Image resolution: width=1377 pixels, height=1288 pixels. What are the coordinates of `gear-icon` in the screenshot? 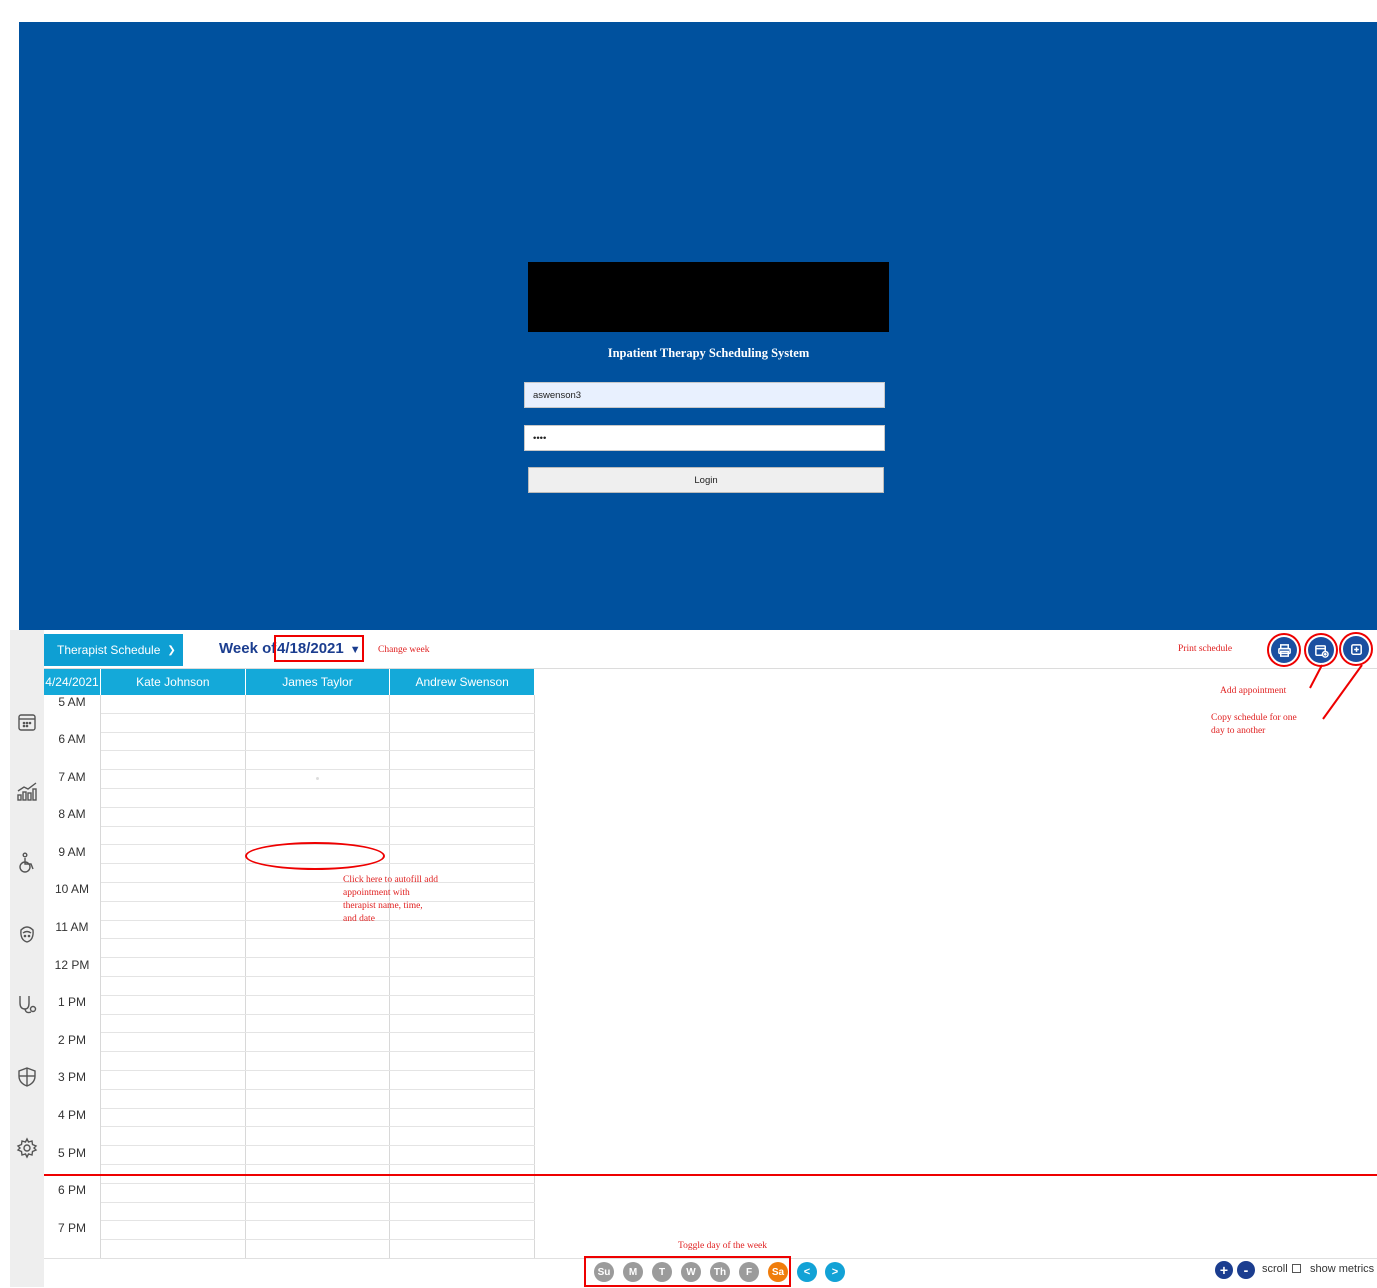 It's located at (27, 1148).